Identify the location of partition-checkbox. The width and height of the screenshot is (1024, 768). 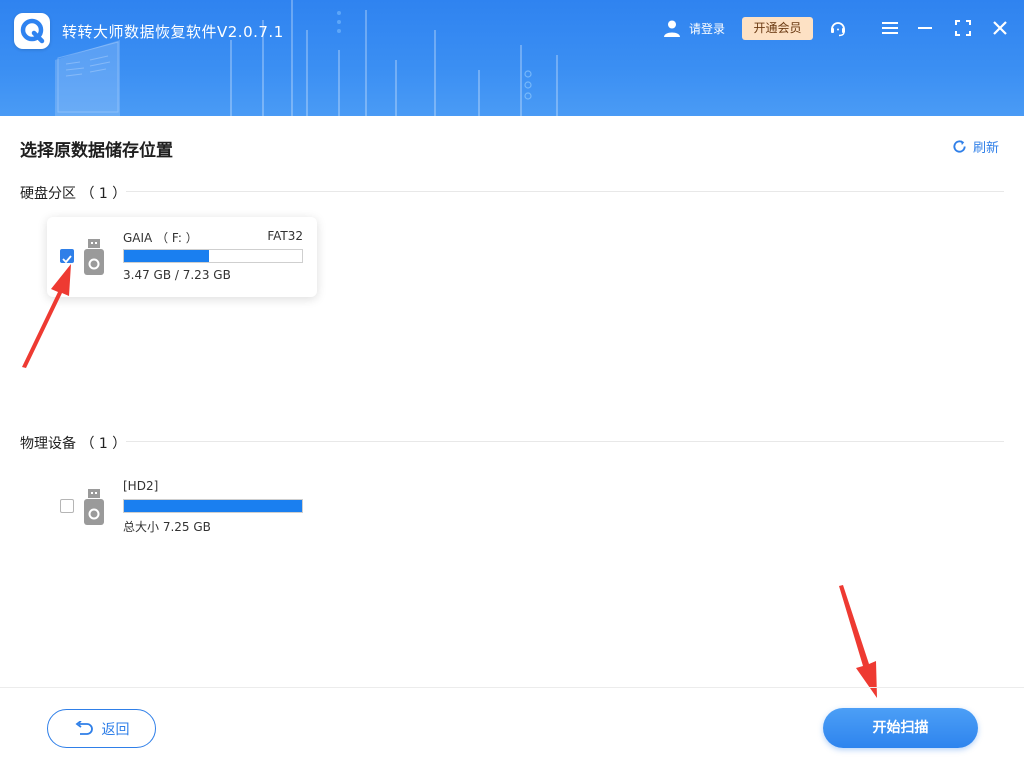
(67, 256).